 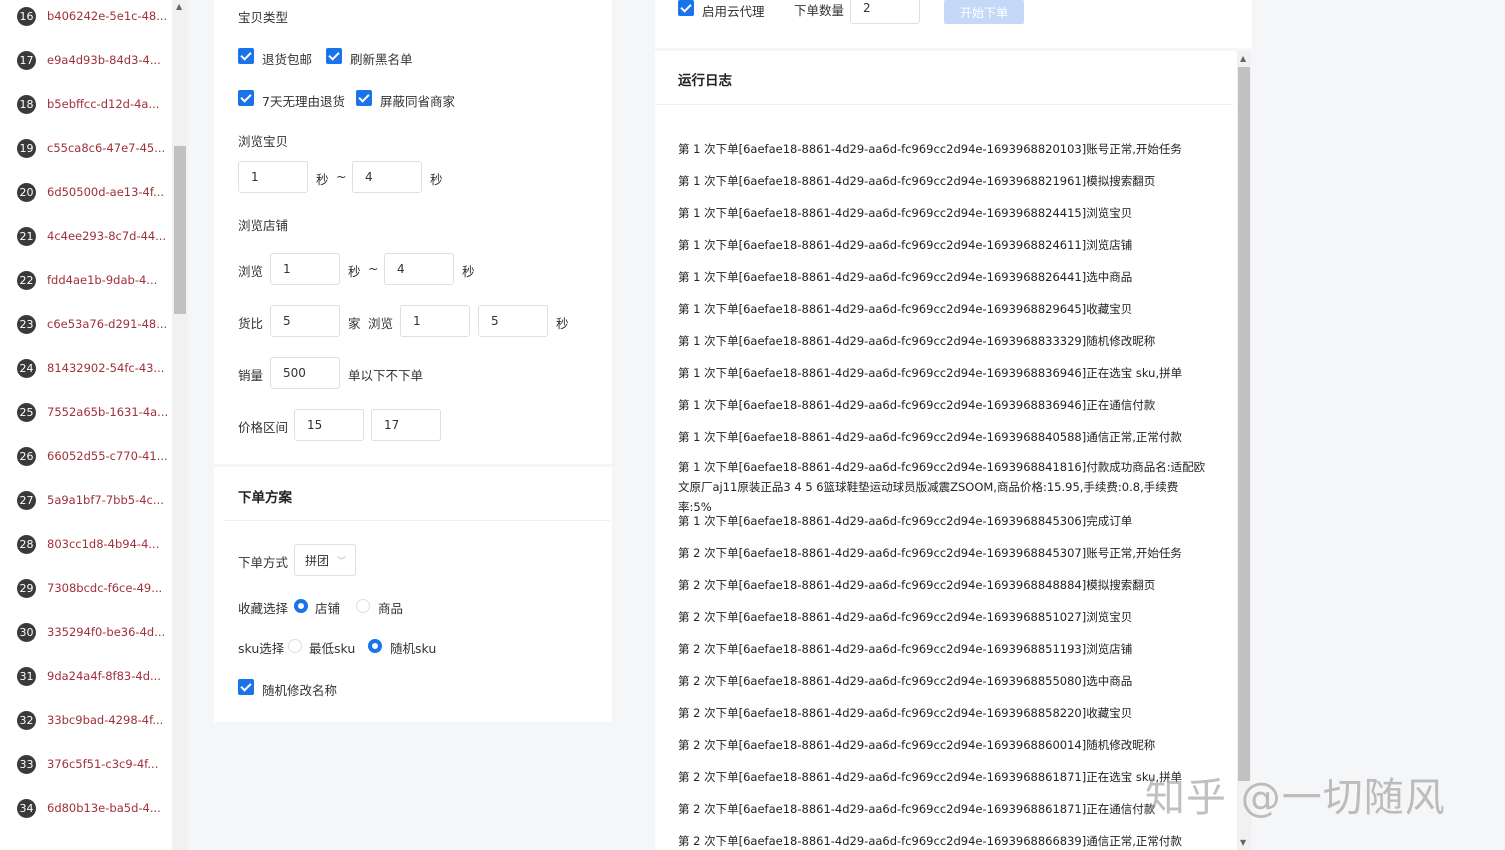 What do you see at coordinates (180, 425) in the screenshot?
I see `account-list-scrollbar: ▲` at bounding box center [180, 425].